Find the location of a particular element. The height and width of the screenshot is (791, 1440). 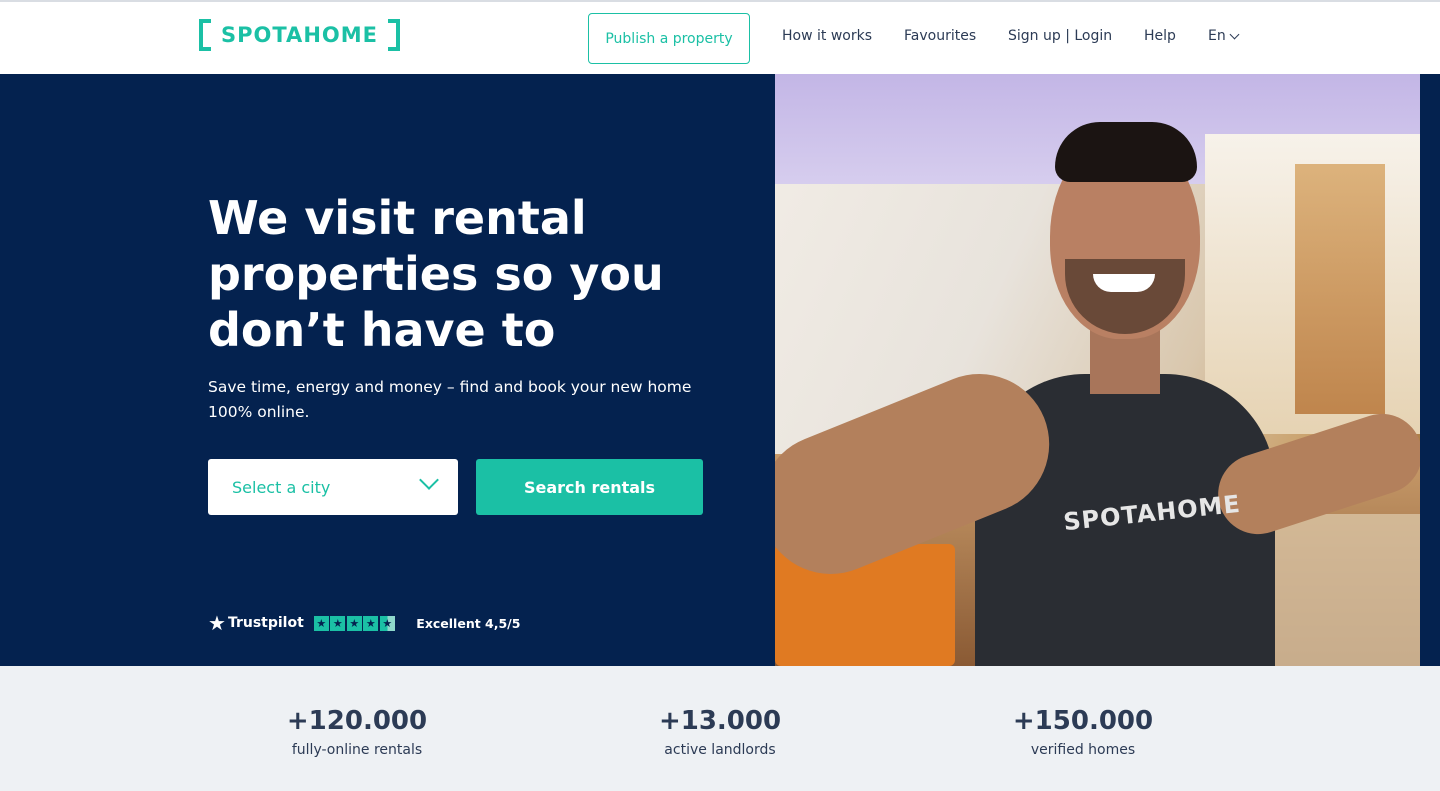

star-half-icon: ★ is located at coordinates (387, 623).